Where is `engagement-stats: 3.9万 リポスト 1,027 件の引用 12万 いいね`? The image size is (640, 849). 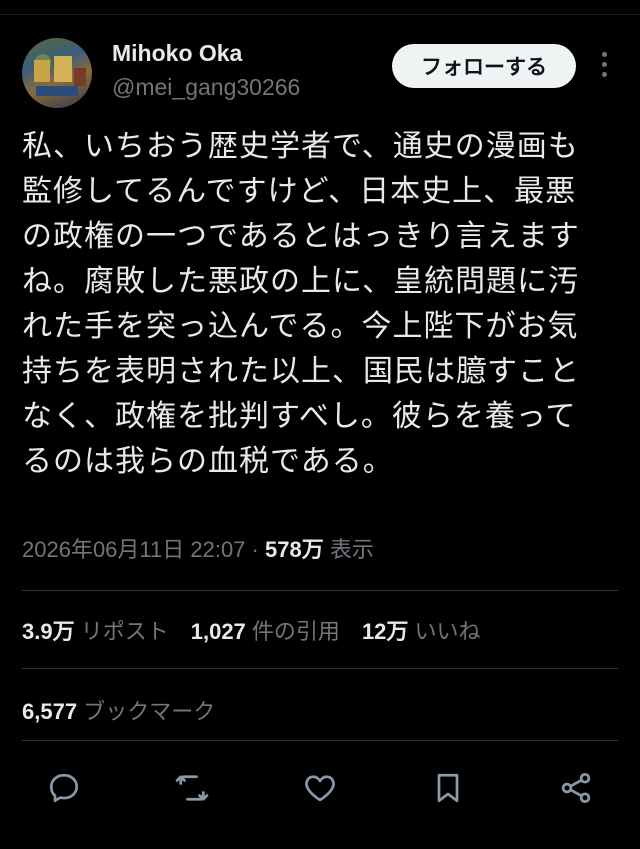 engagement-stats: 3.9万 リポスト 1,027 件の引用 12万 いいね is located at coordinates (251, 630).